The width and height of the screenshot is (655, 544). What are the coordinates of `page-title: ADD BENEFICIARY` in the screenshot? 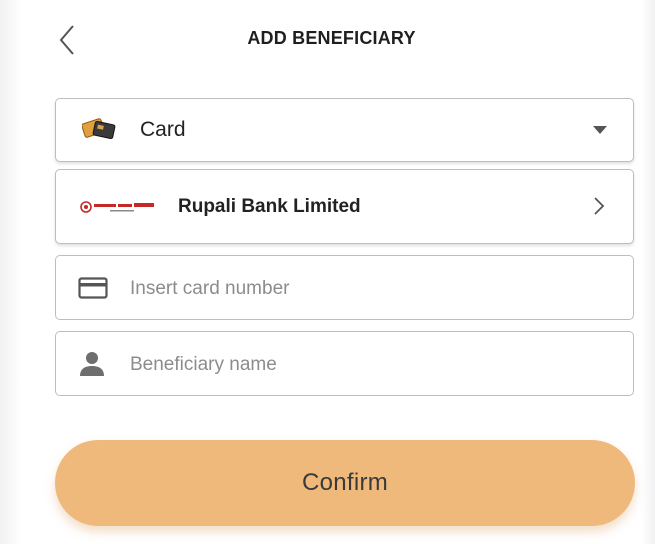 It's located at (331, 38).